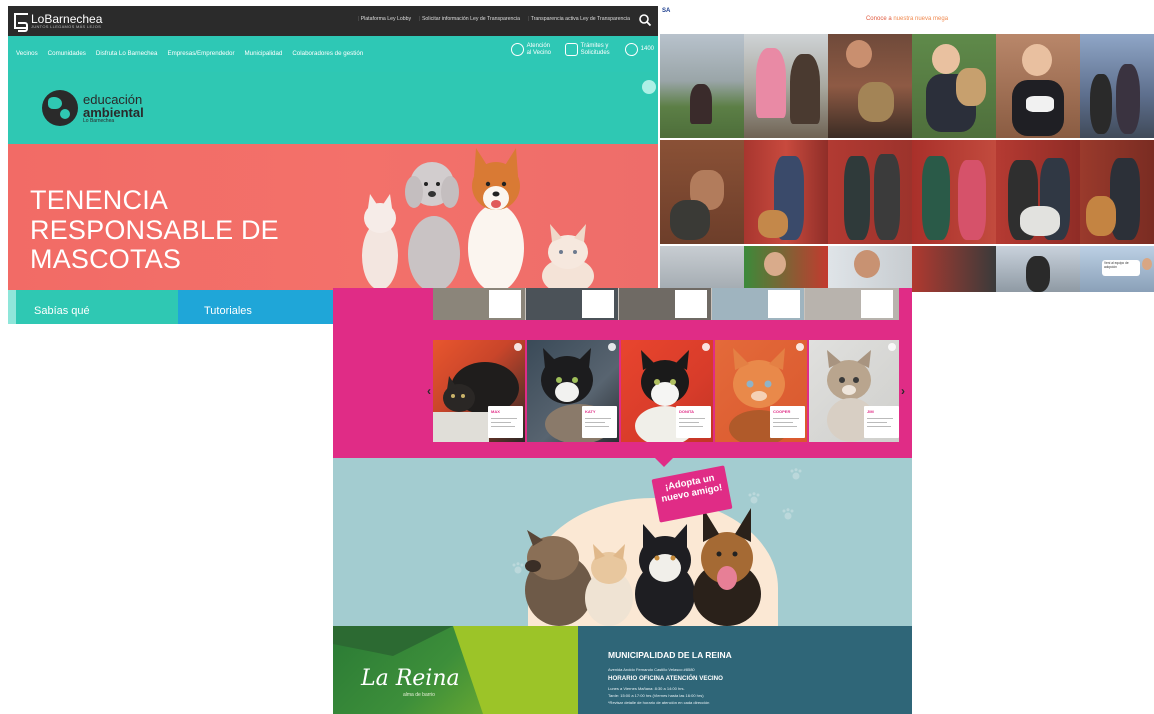  What do you see at coordinates (870, 411) in the screenshot?
I see `cat-name: JIM` at bounding box center [870, 411].